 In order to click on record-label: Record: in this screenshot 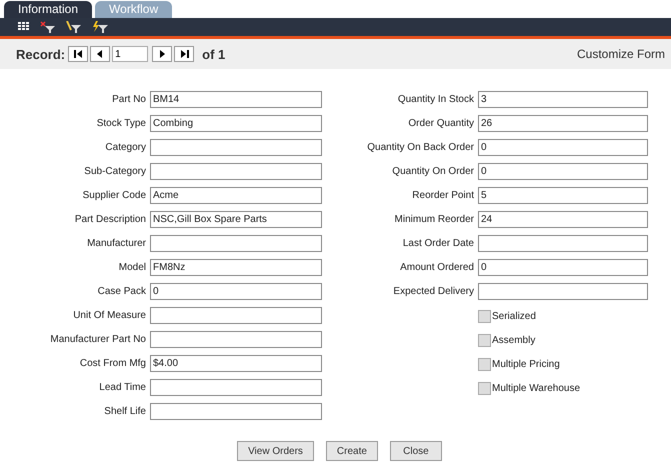, I will do `click(41, 54)`.